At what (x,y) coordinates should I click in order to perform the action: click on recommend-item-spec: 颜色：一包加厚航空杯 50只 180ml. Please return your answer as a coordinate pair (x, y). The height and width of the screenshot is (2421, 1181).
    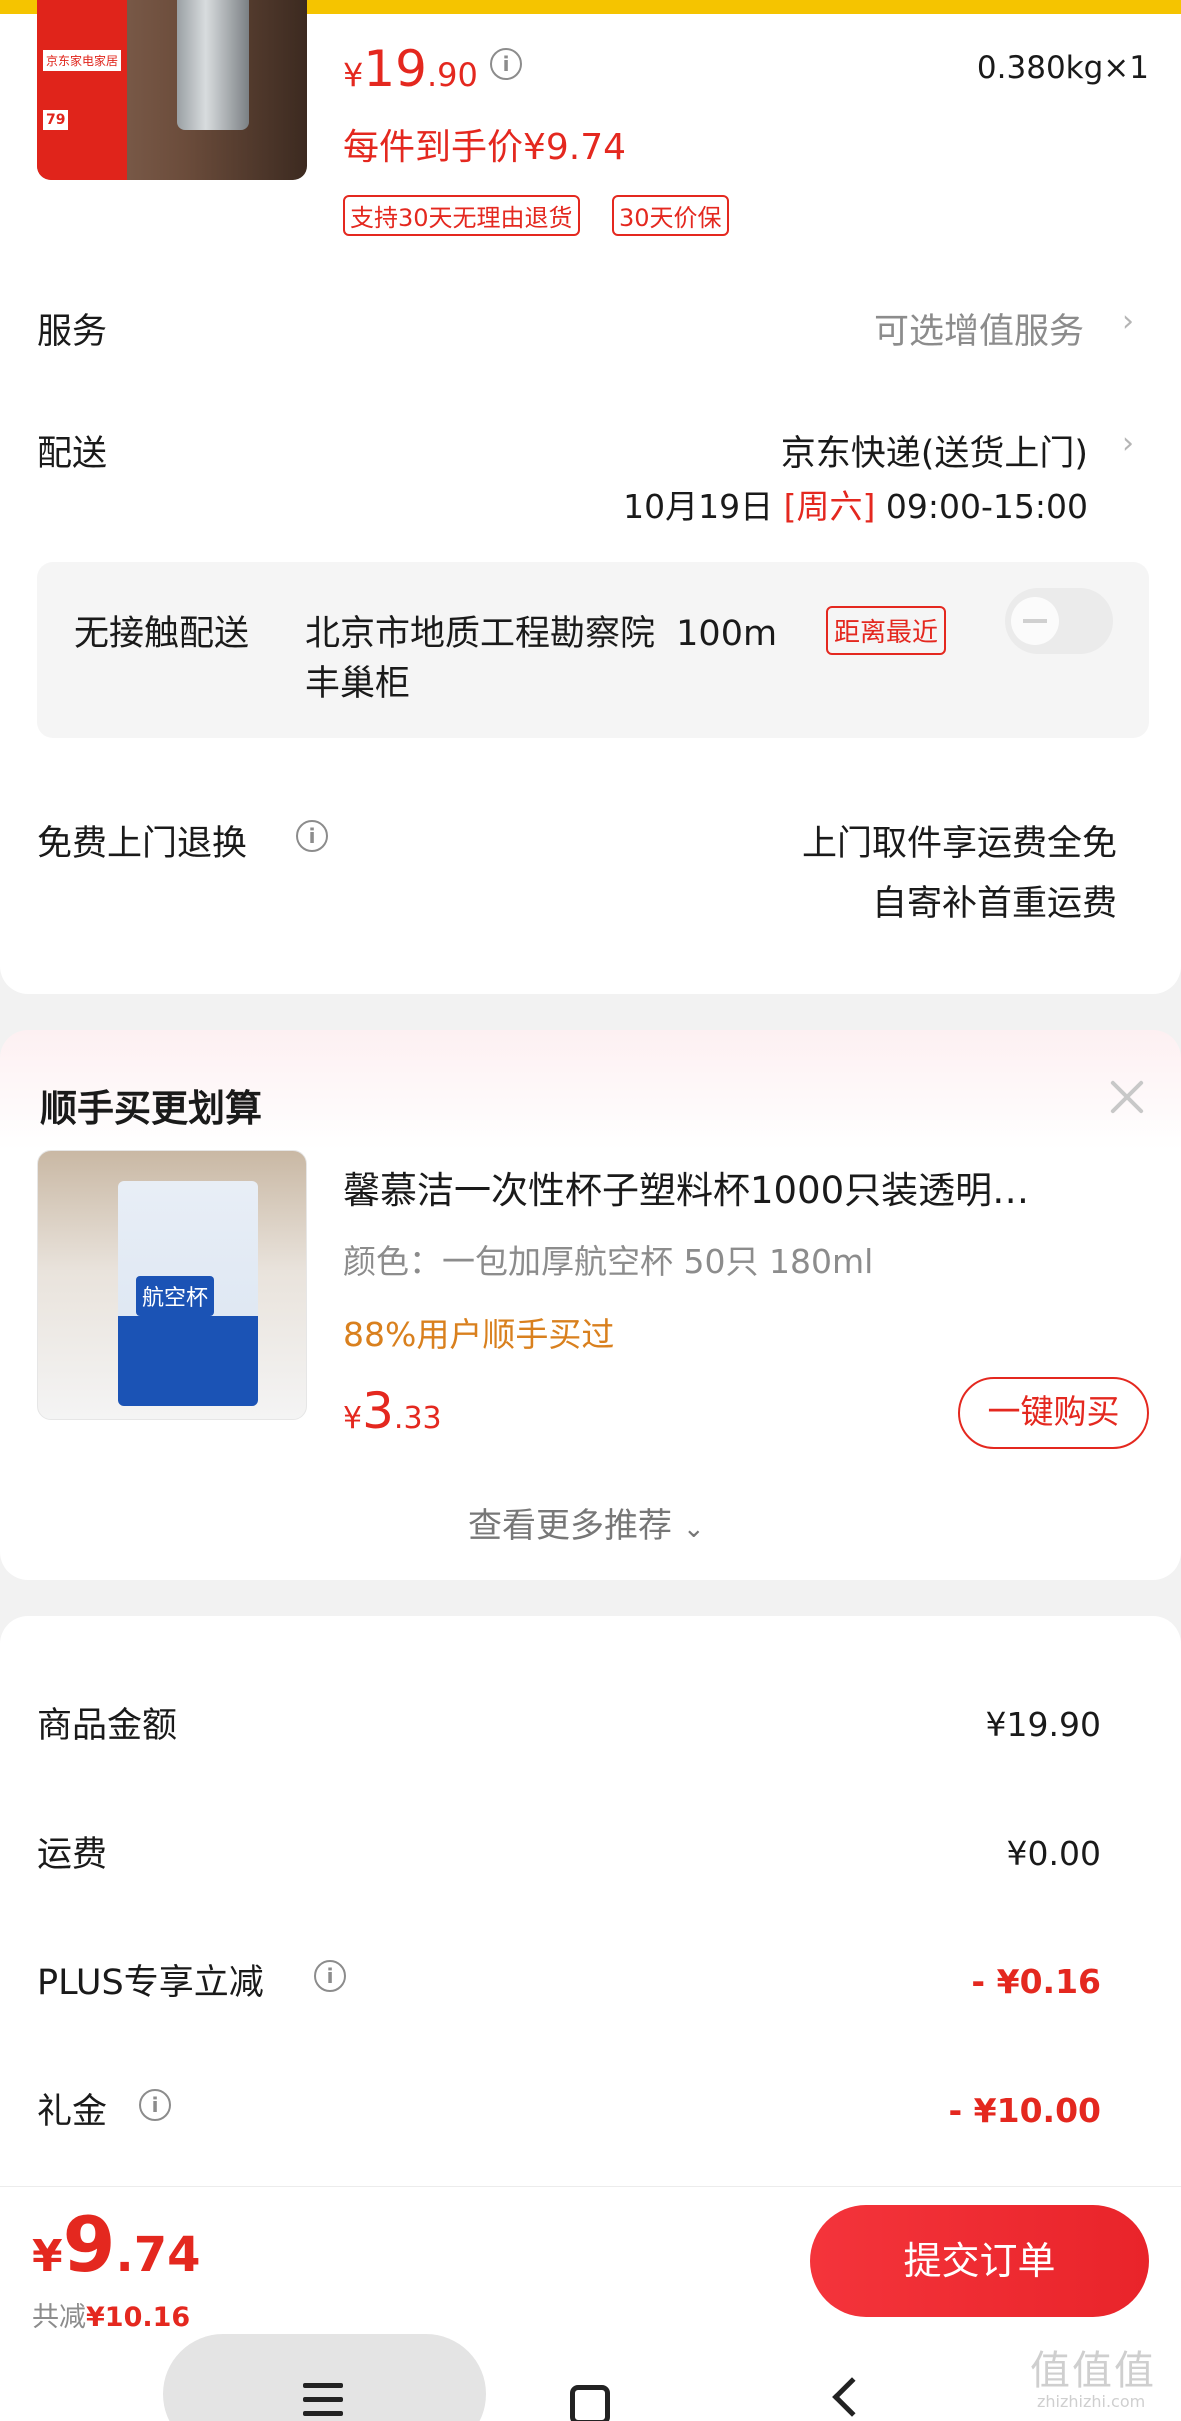
    Looking at the image, I should click on (608, 1261).